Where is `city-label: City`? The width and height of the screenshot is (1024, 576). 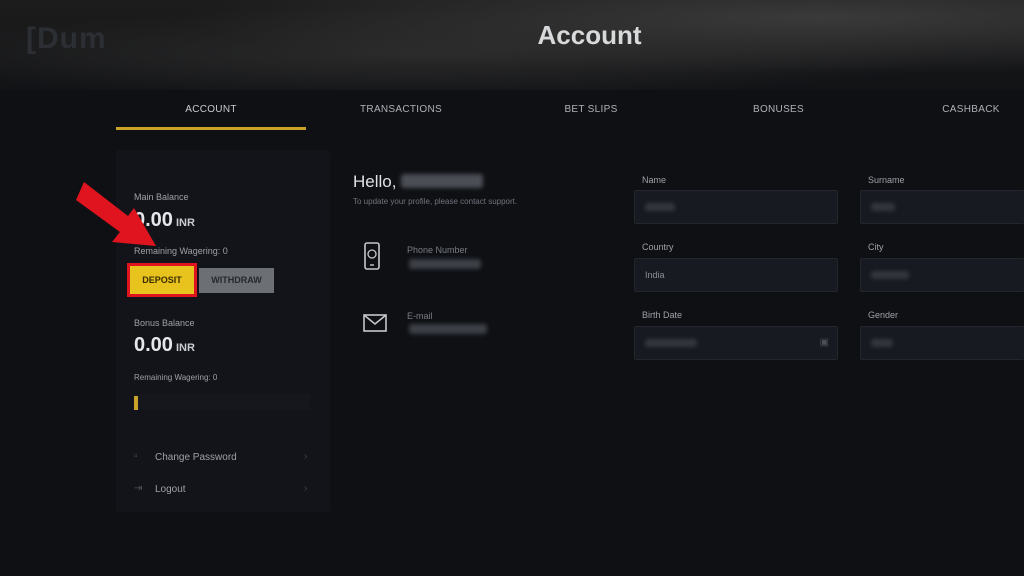 city-label: City is located at coordinates (876, 247).